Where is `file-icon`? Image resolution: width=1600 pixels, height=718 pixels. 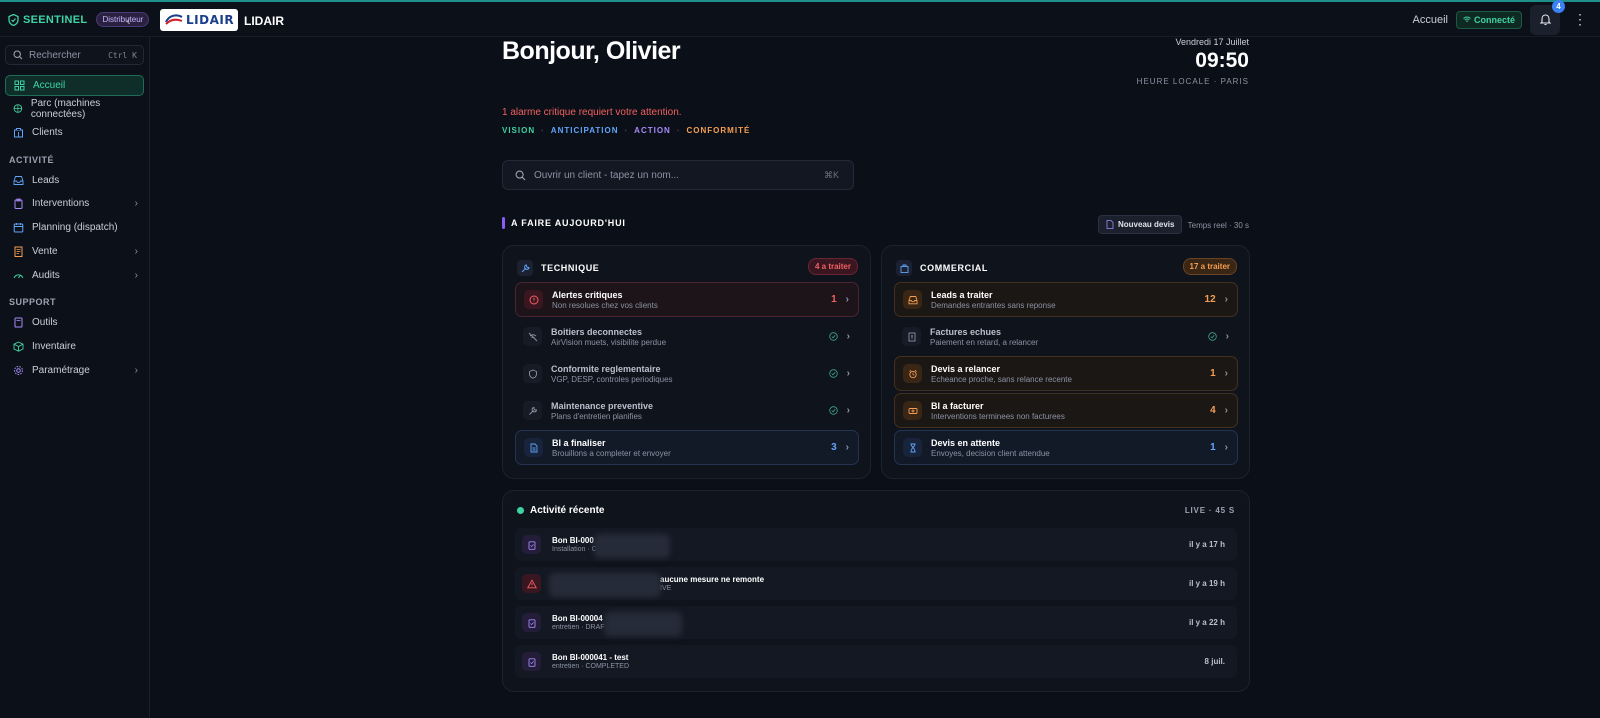 file-icon is located at coordinates (533, 447).